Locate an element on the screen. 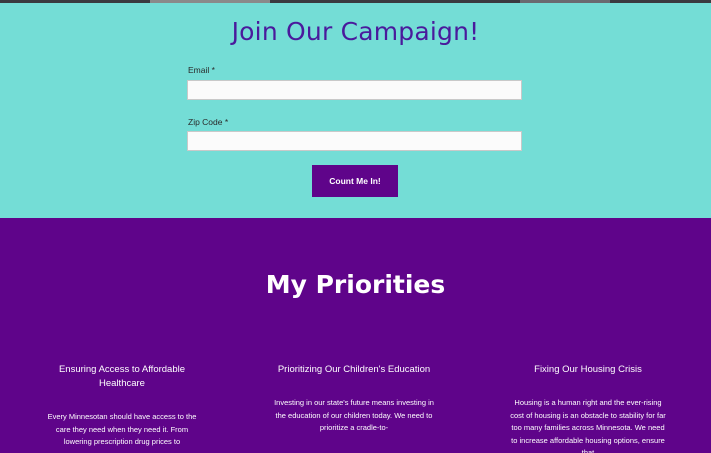 Image resolution: width=711 pixels, height=453 pixels. zip-code-label: Zip Code * is located at coordinates (208, 122).